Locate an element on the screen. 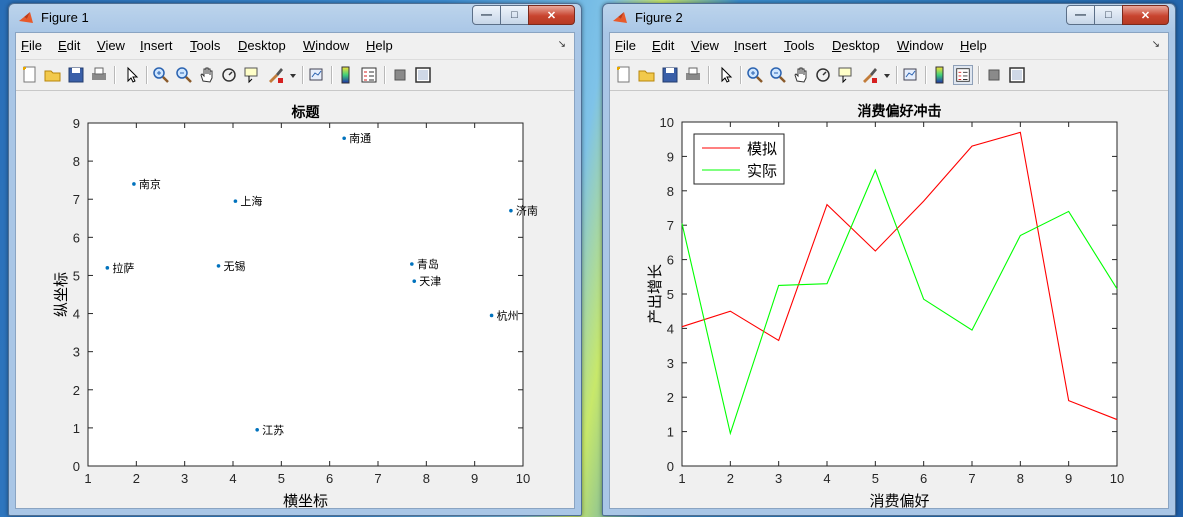 Image resolution: width=1183 pixels, height=517 pixels. print-icon is located at coordinates (693, 73).